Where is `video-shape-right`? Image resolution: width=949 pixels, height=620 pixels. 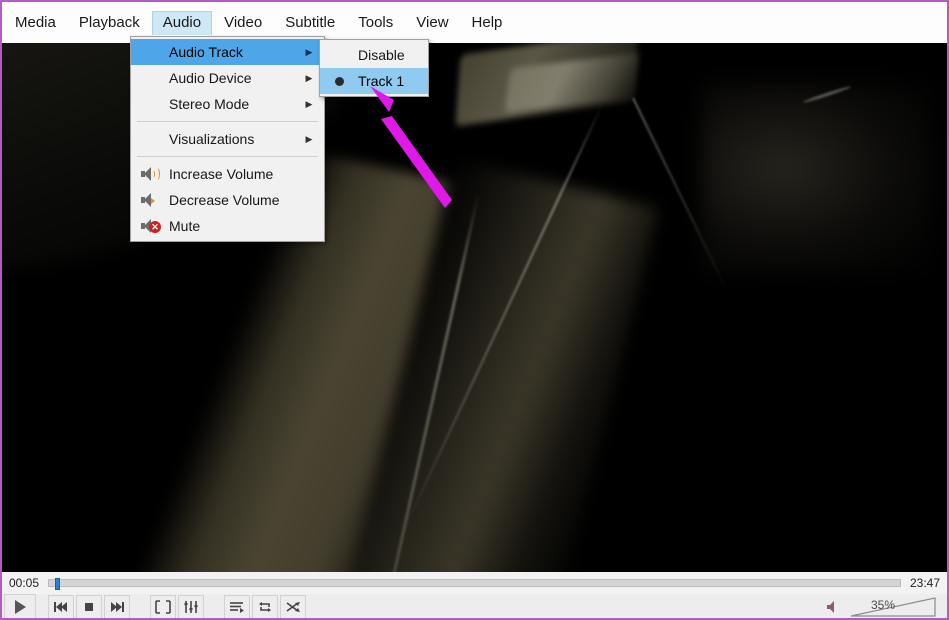
video-shape-right is located at coordinates (817, 178).